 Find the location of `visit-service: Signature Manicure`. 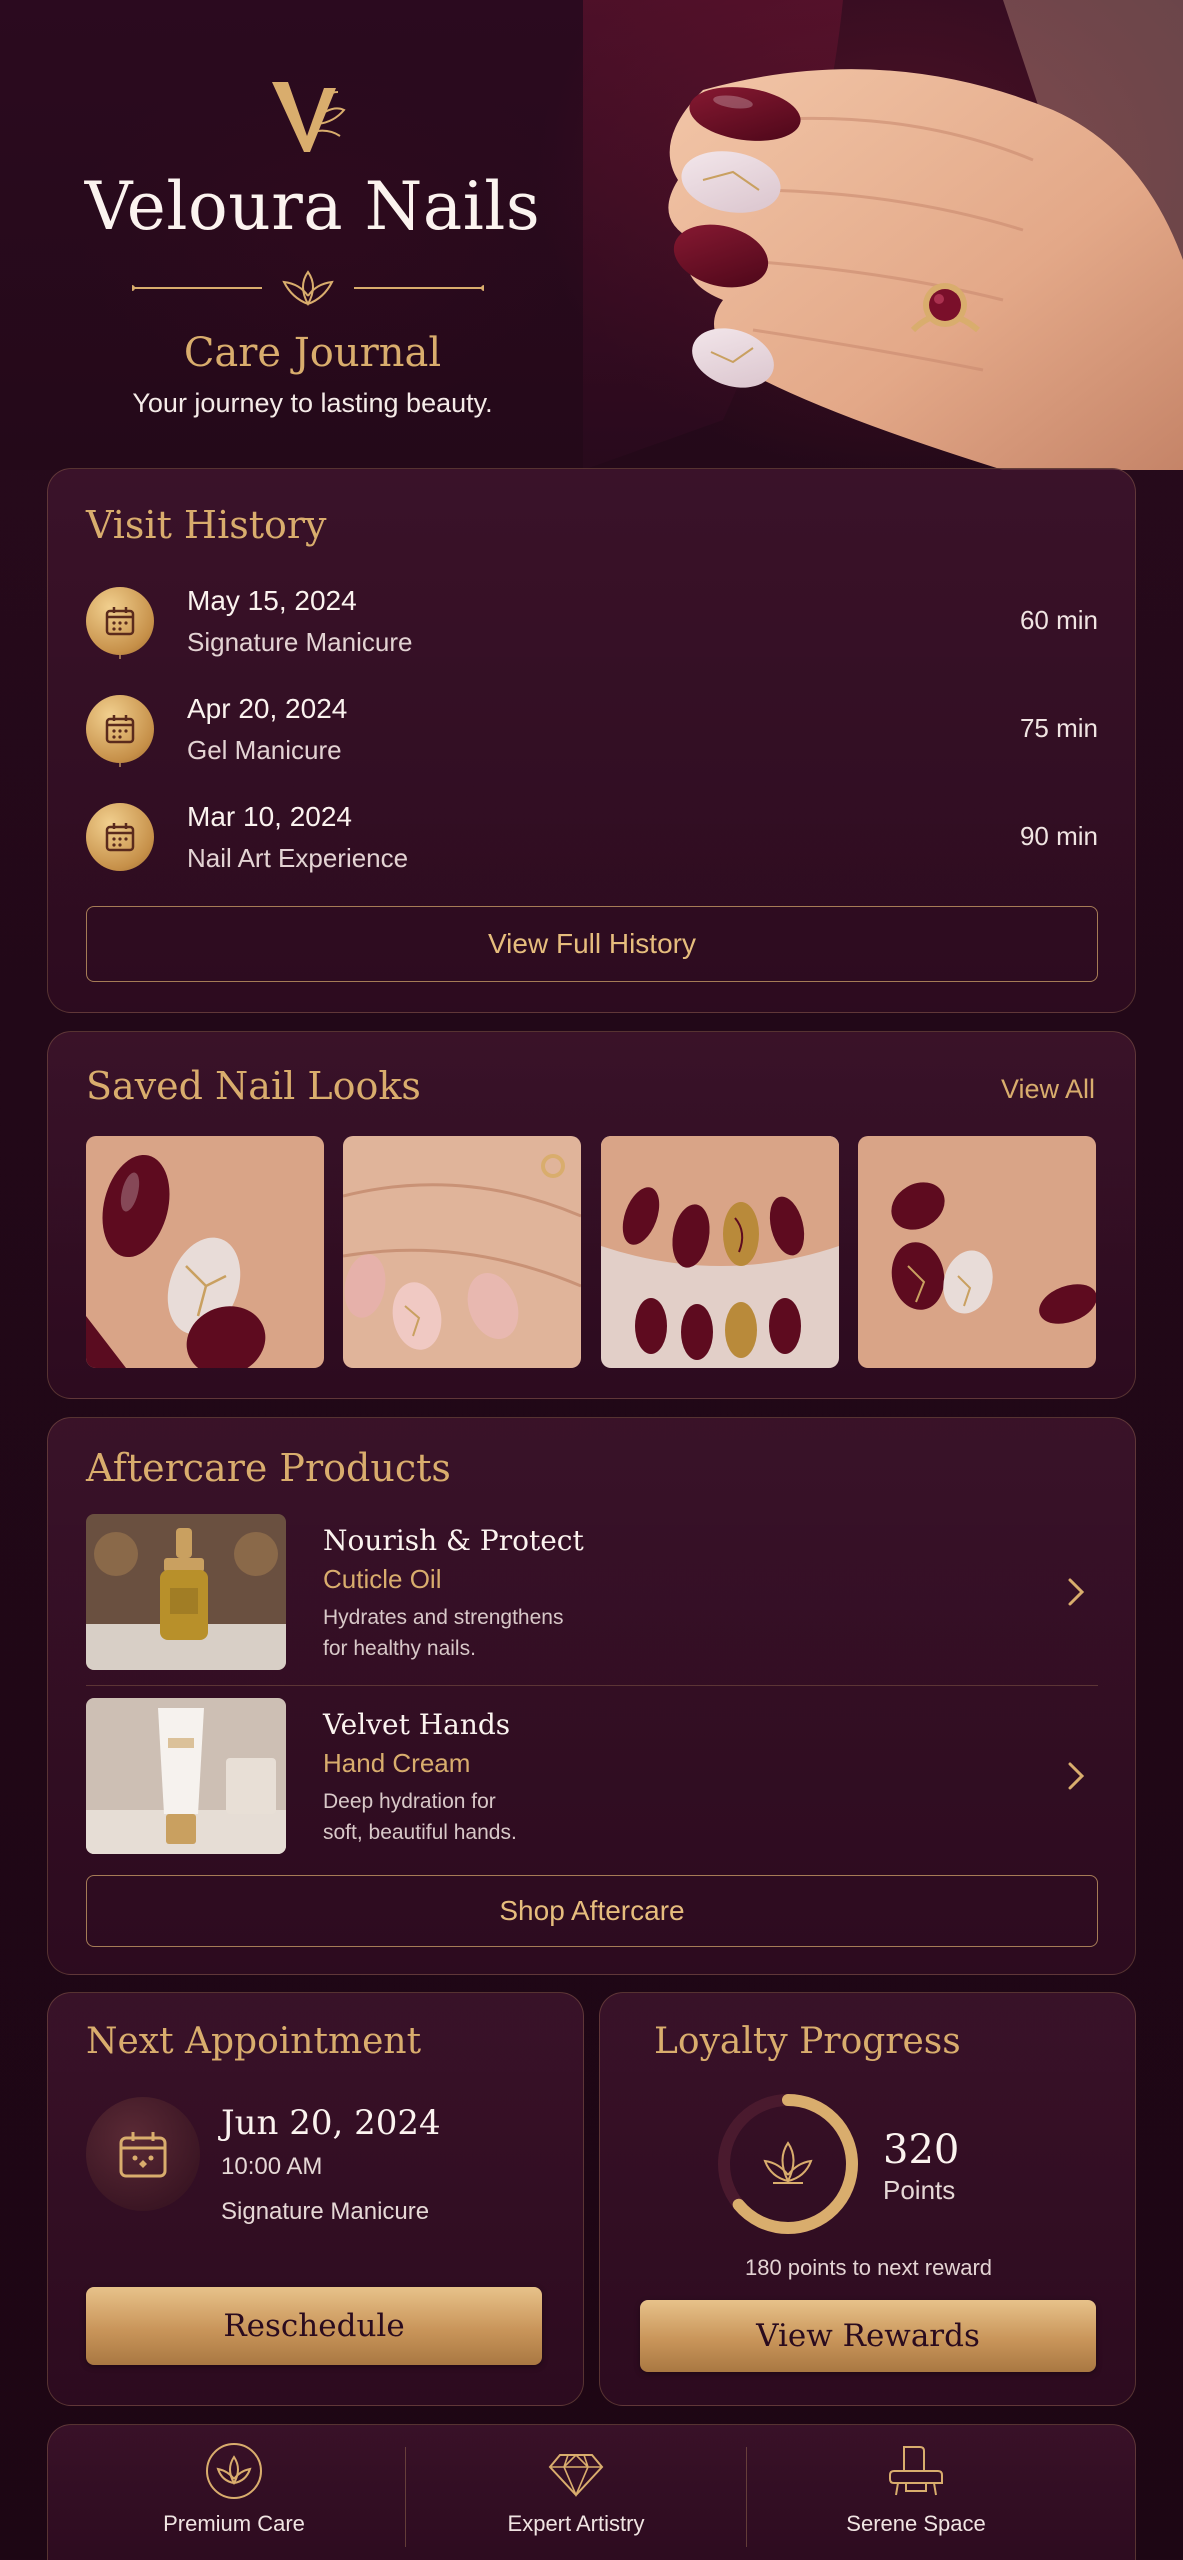

visit-service: Signature Manicure is located at coordinates (300, 642).